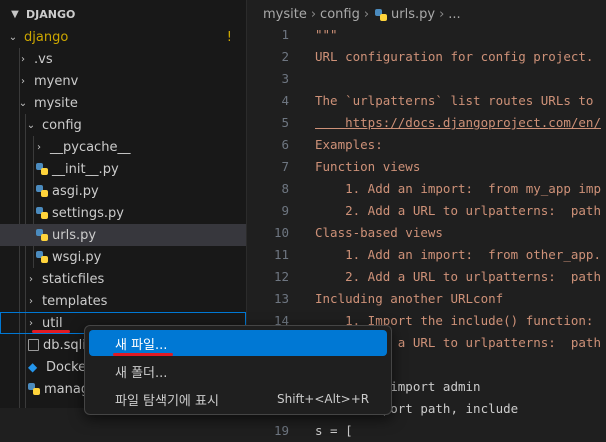 This screenshot has width=606, height=442. What do you see at coordinates (77, 257) in the screenshot?
I see `tree-item-label: wsgi.py` at bounding box center [77, 257].